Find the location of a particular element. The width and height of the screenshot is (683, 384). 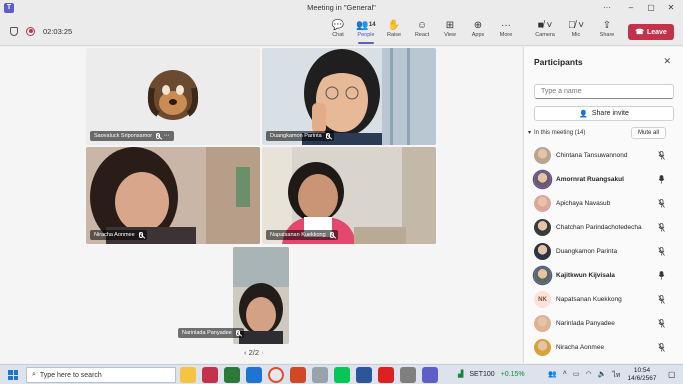

taskbar-apps is located at coordinates (309, 375).